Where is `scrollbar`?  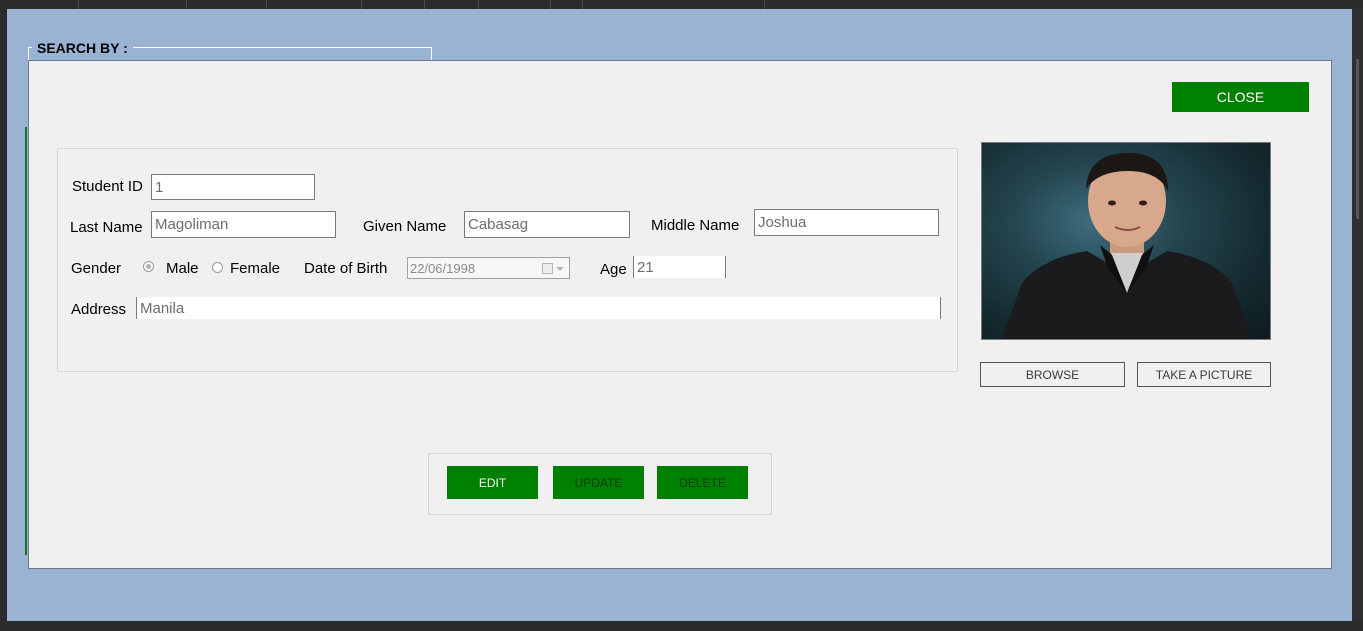 scrollbar is located at coordinates (1357, 315).